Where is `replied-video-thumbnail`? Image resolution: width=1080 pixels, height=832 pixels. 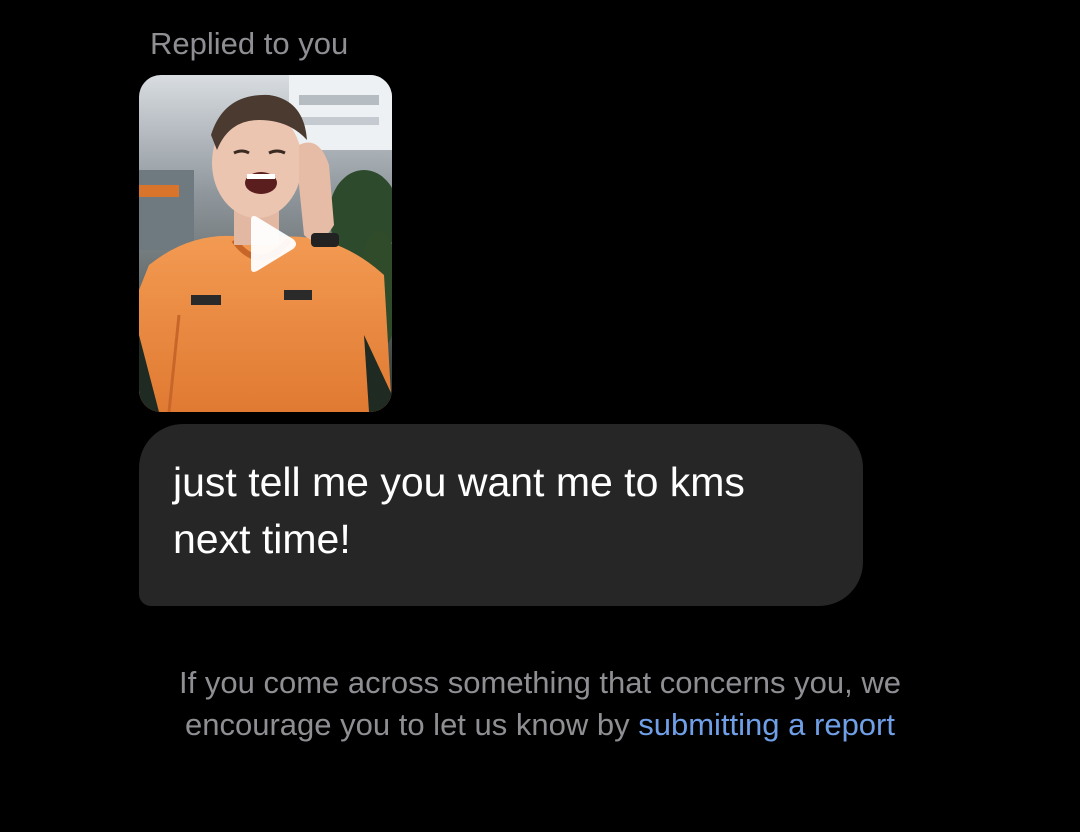 replied-video-thumbnail is located at coordinates (265, 243).